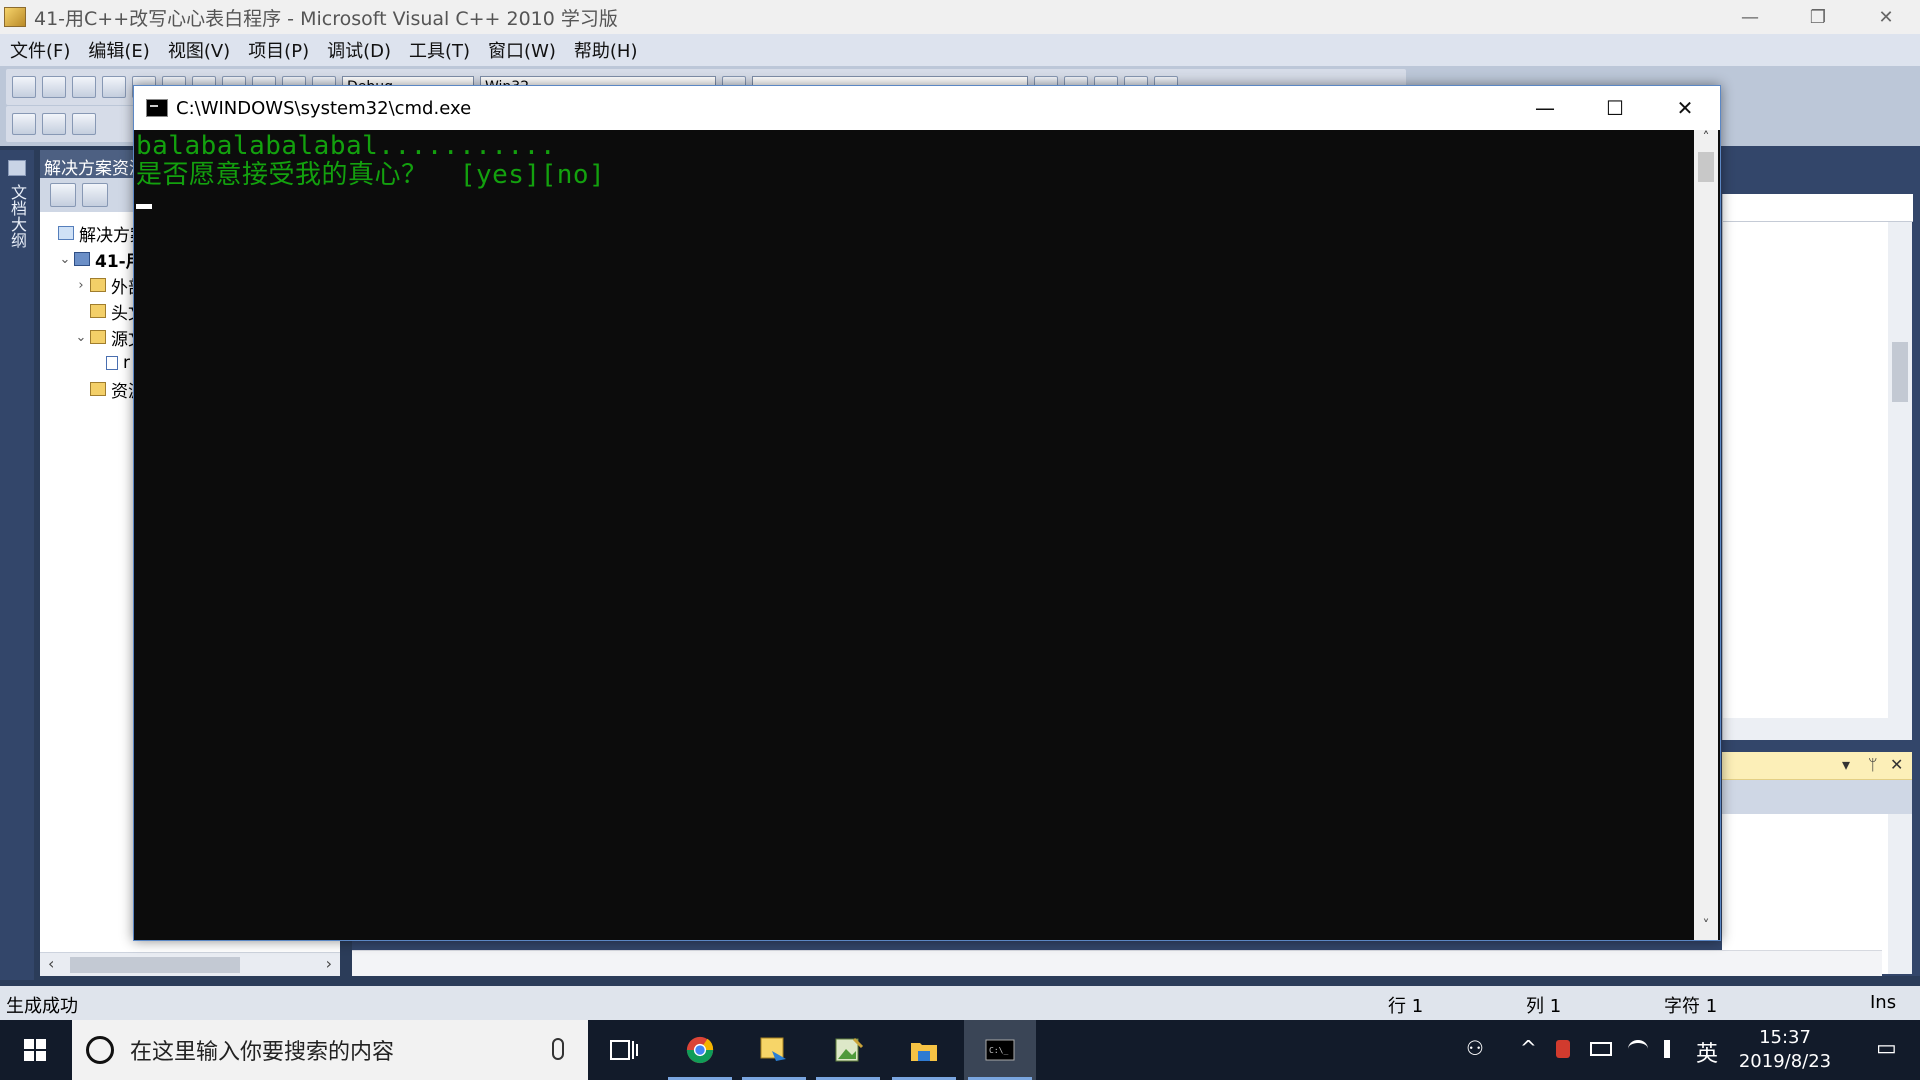 The height and width of the screenshot is (1080, 1920). Describe the element at coordinates (558, 1049) in the screenshot. I see `microphone-icon` at that location.